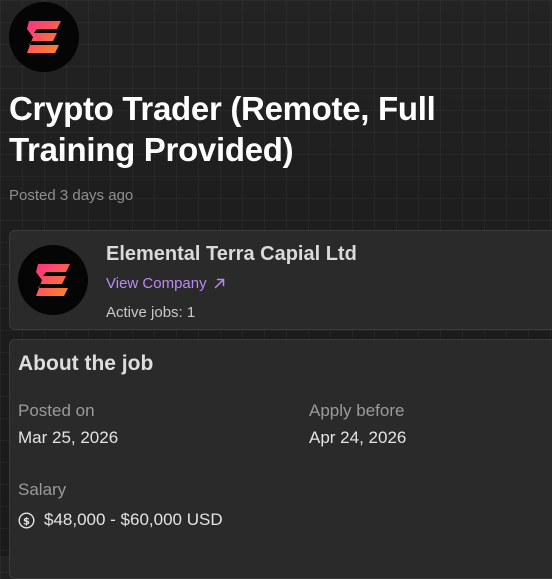 This screenshot has width=552, height=579. What do you see at coordinates (219, 283) in the screenshot?
I see `external-link-arrow-icon` at bounding box center [219, 283].